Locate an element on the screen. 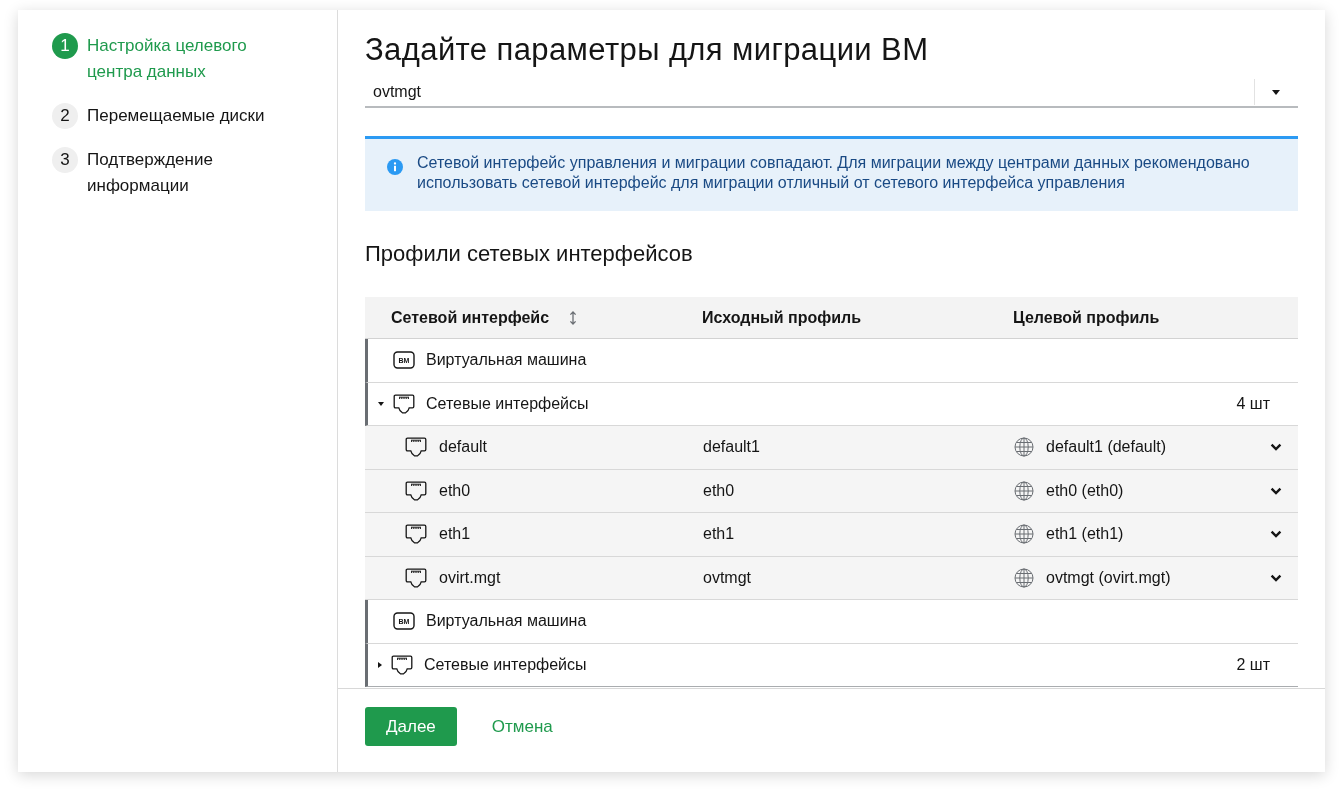  info-icon is located at coordinates (395, 167).